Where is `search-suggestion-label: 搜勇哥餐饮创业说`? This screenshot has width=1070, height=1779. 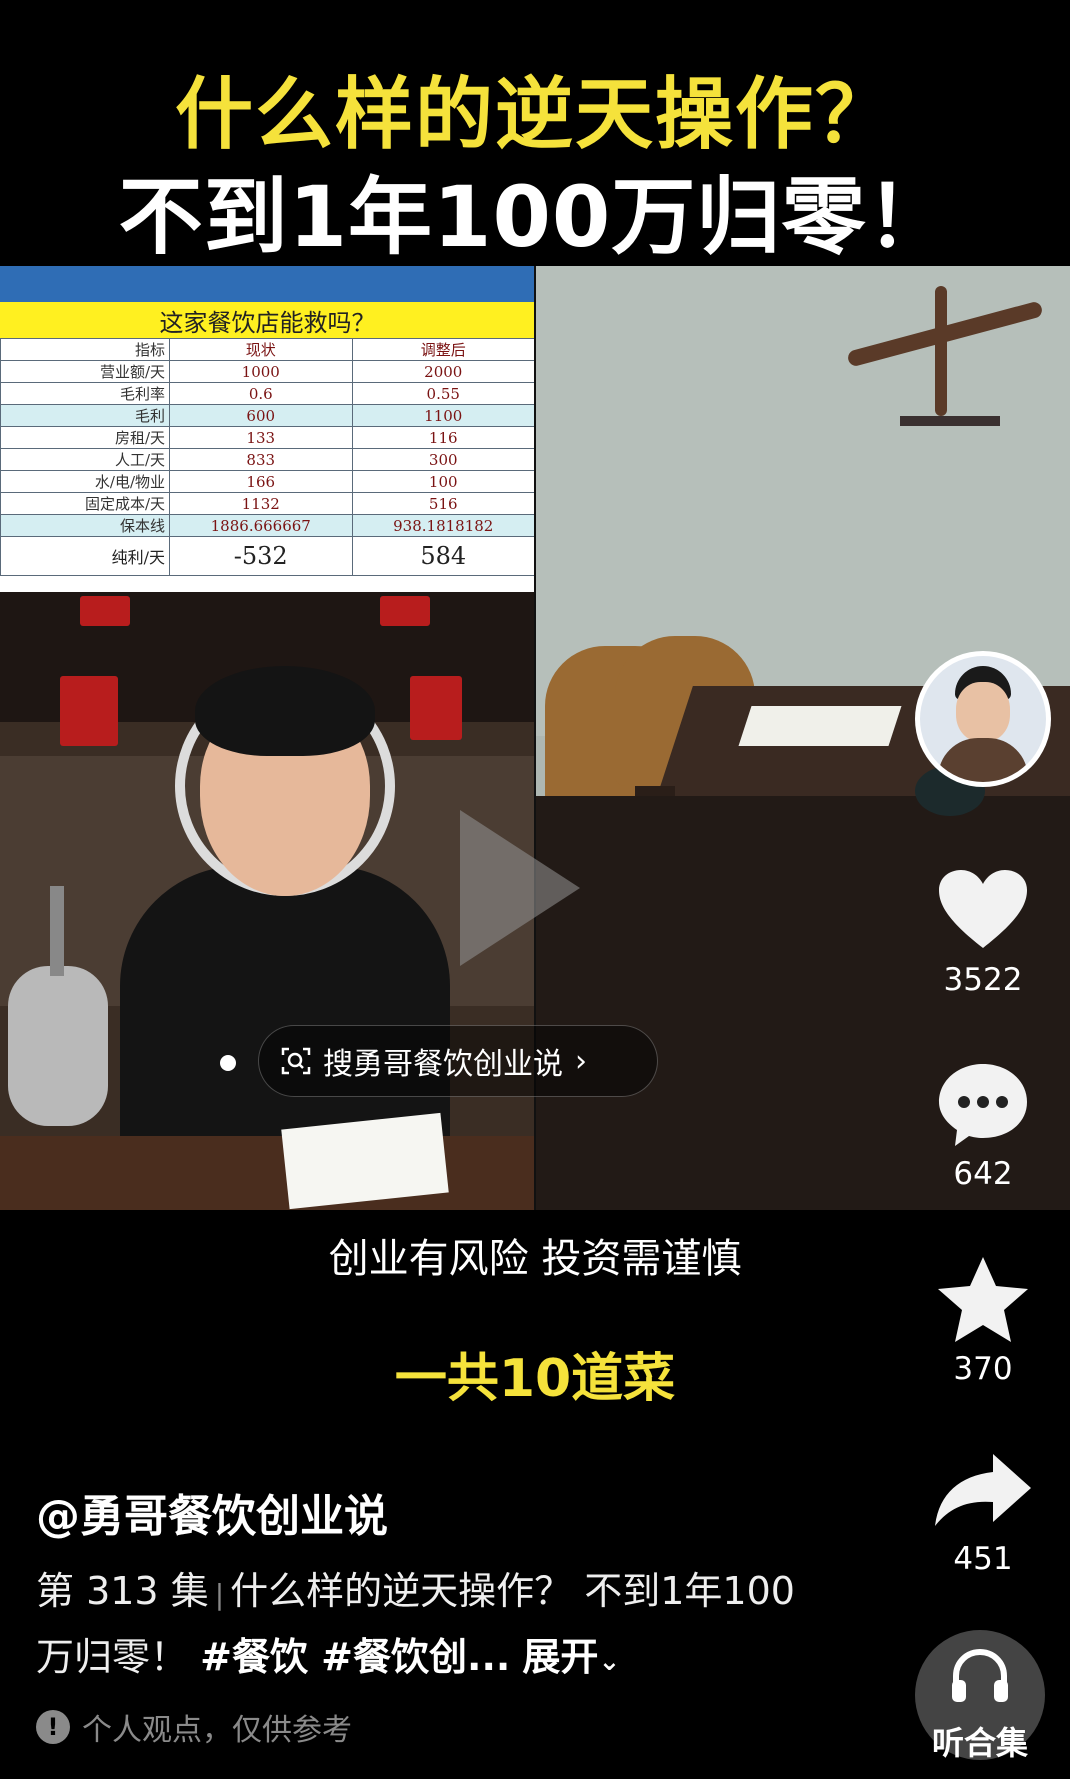
search-suggestion-label: 搜勇哥餐饮创业说 is located at coordinates (443, 1064).